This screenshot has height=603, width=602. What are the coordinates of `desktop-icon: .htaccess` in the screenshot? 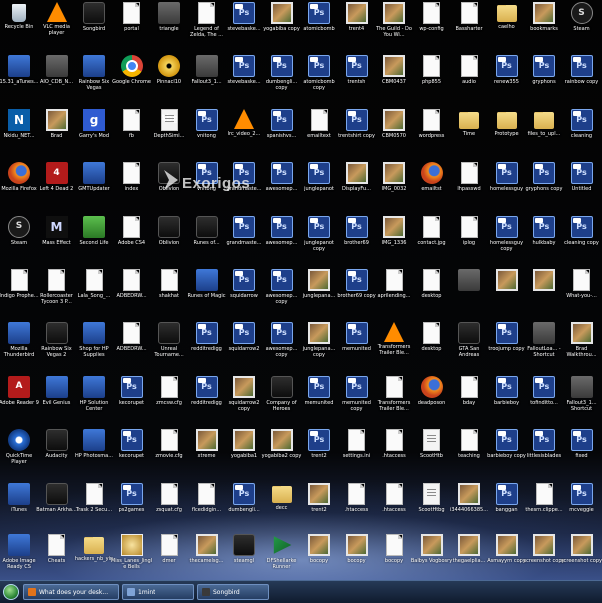 It's located at (394, 507).